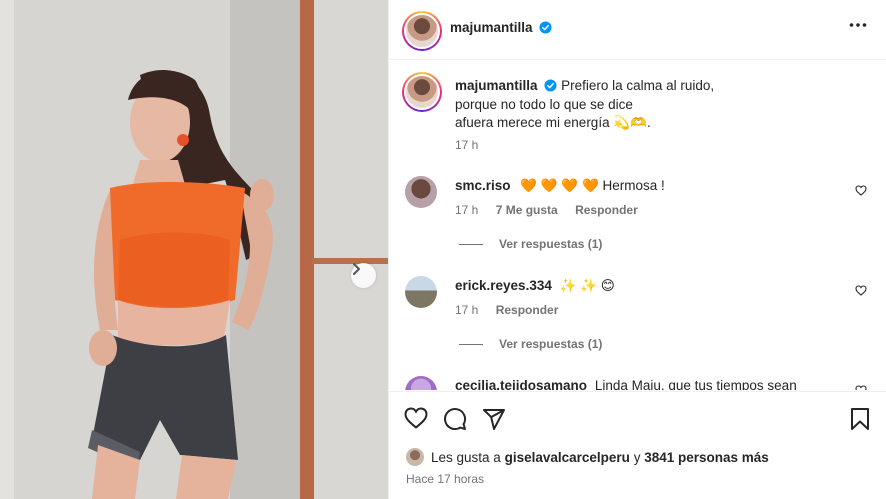 The image size is (886, 499). Describe the element at coordinates (483, 185) in the screenshot. I see `comment-username: smc.riso` at that location.